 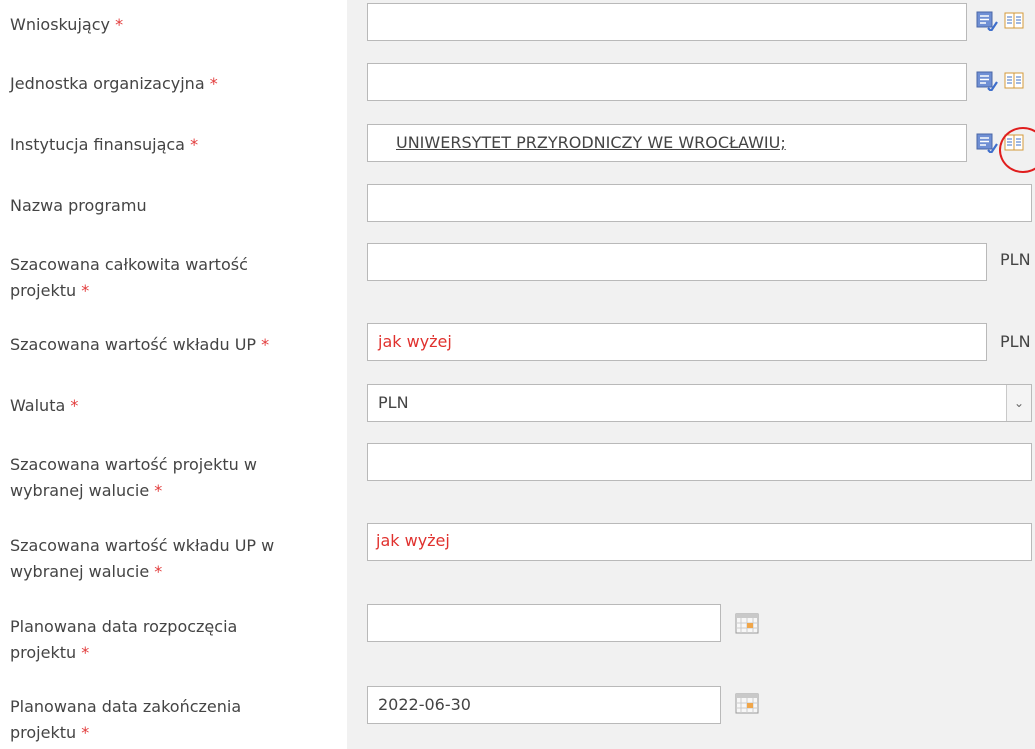 What do you see at coordinates (544, 705) in the screenshot?
I see `data-zakonczenia-input: 2022-06-30` at bounding box center [544, 705].